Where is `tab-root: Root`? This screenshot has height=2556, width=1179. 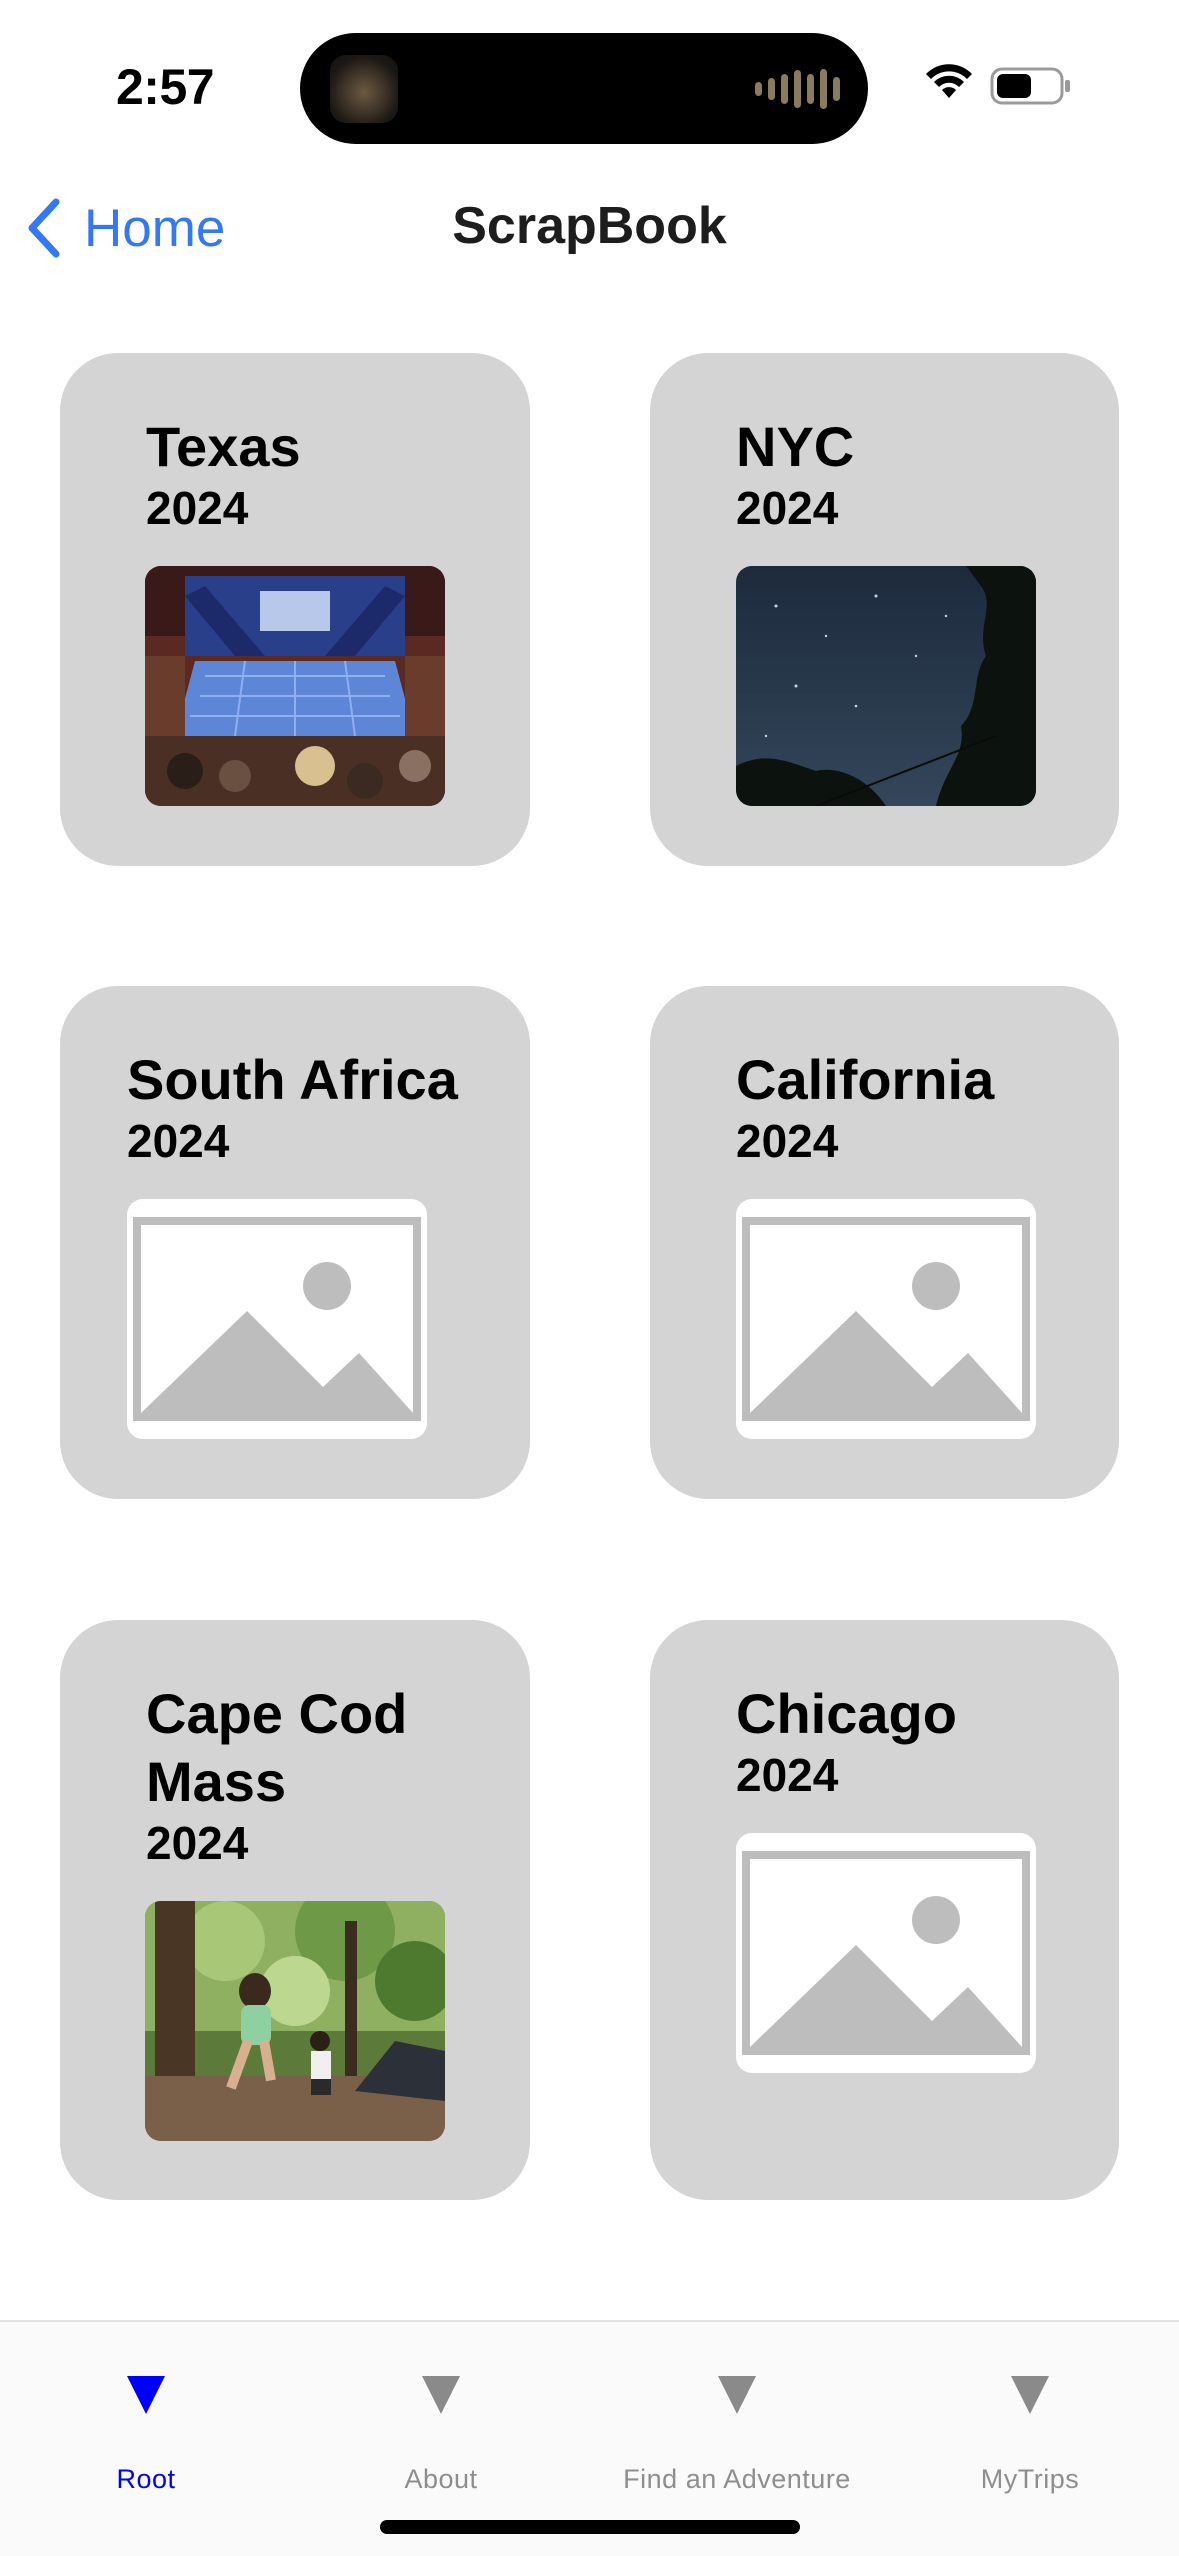 tab-root: Root is located at coordinates (146, 2425).